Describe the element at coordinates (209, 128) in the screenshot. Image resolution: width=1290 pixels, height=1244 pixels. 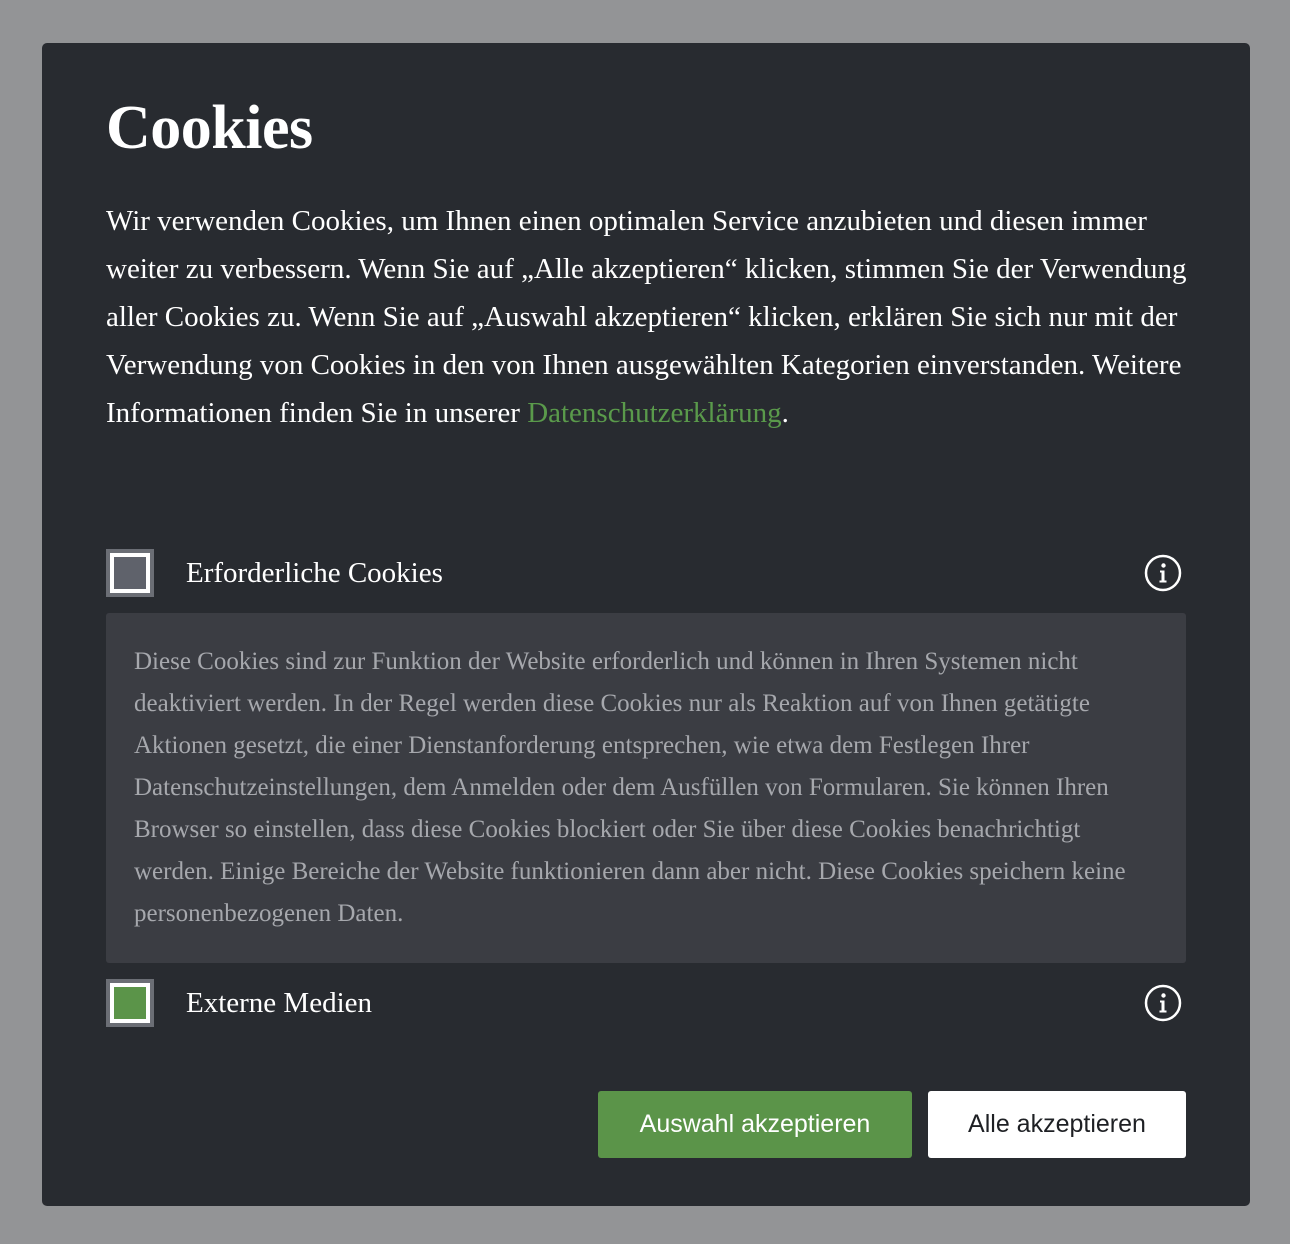
I see `dialog-title: Cookies` at that location.